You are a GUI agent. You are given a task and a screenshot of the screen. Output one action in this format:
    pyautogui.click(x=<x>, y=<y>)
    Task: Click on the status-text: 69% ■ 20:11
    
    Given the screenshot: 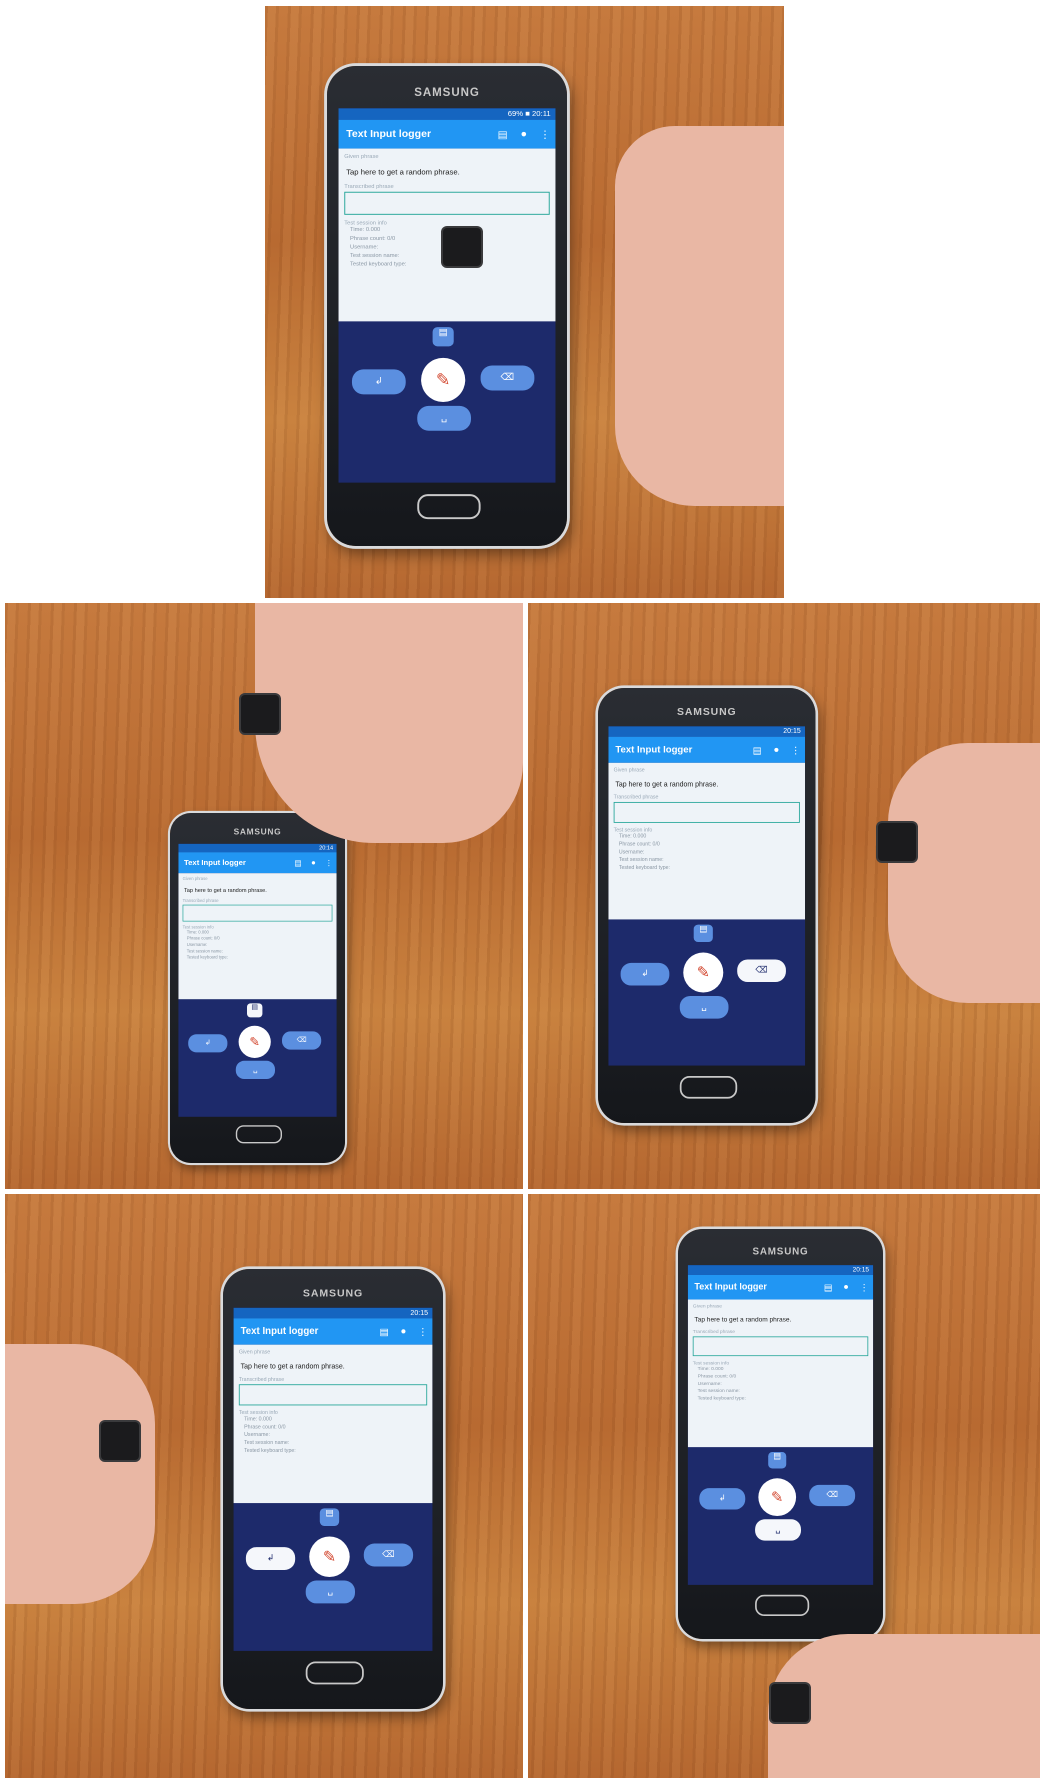 What is the action you would take?
    pyautogui.click(x=529, y=113)
    